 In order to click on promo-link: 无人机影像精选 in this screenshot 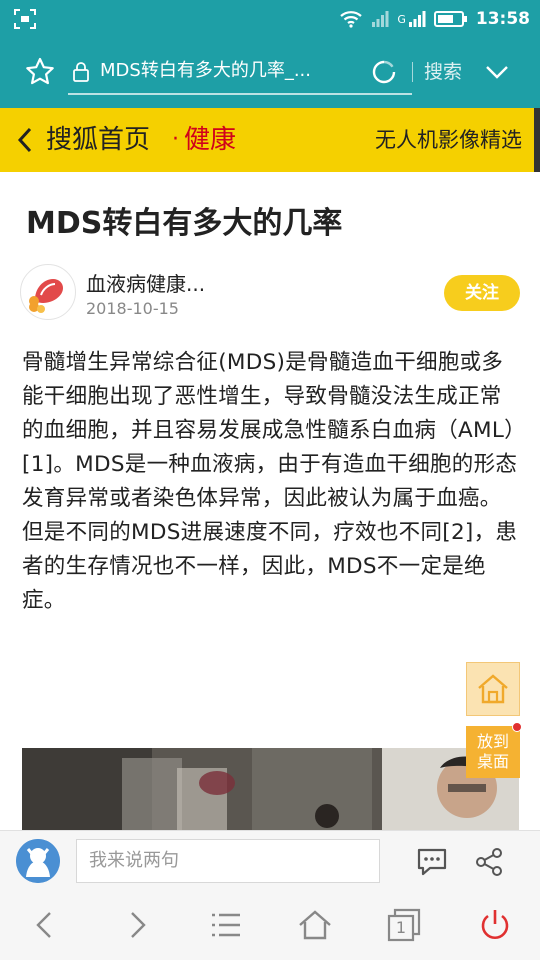, I will do `click(448, 140)`.